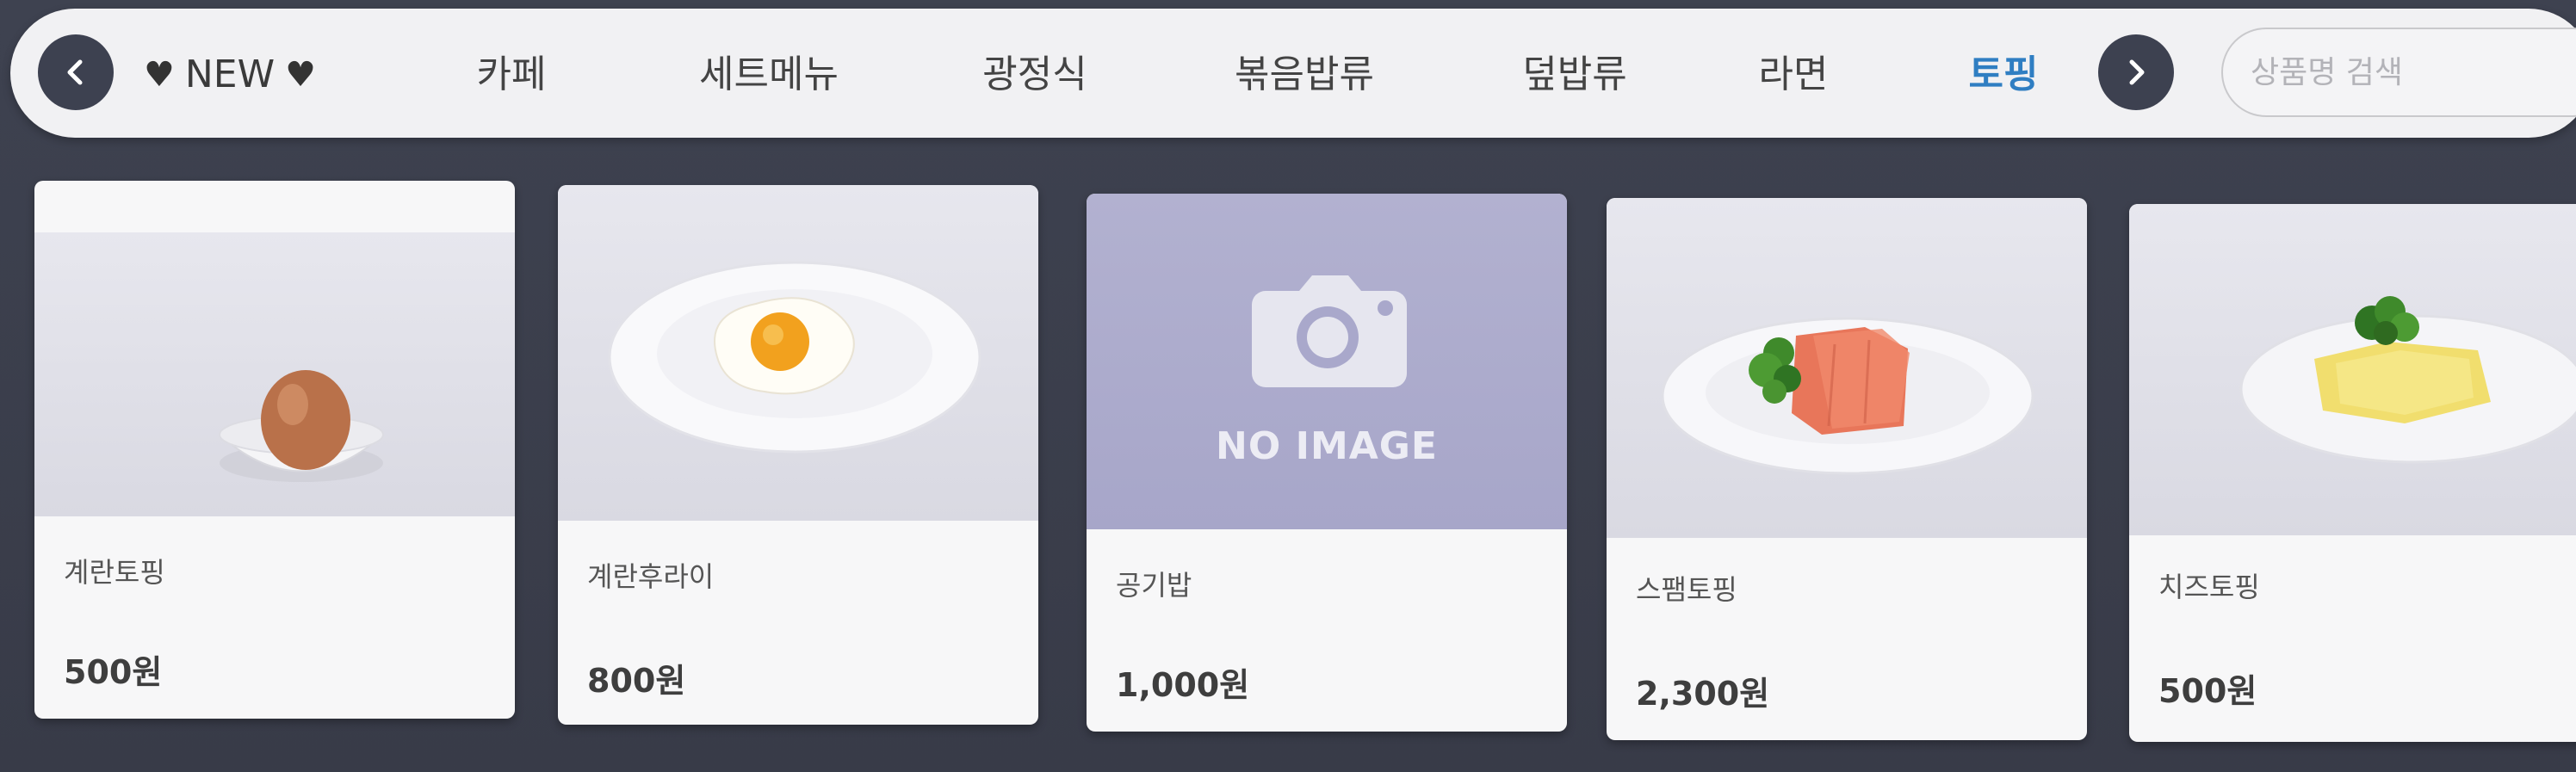  I want to click on no-image-label: NO IMAGE, so click(1327, 446).